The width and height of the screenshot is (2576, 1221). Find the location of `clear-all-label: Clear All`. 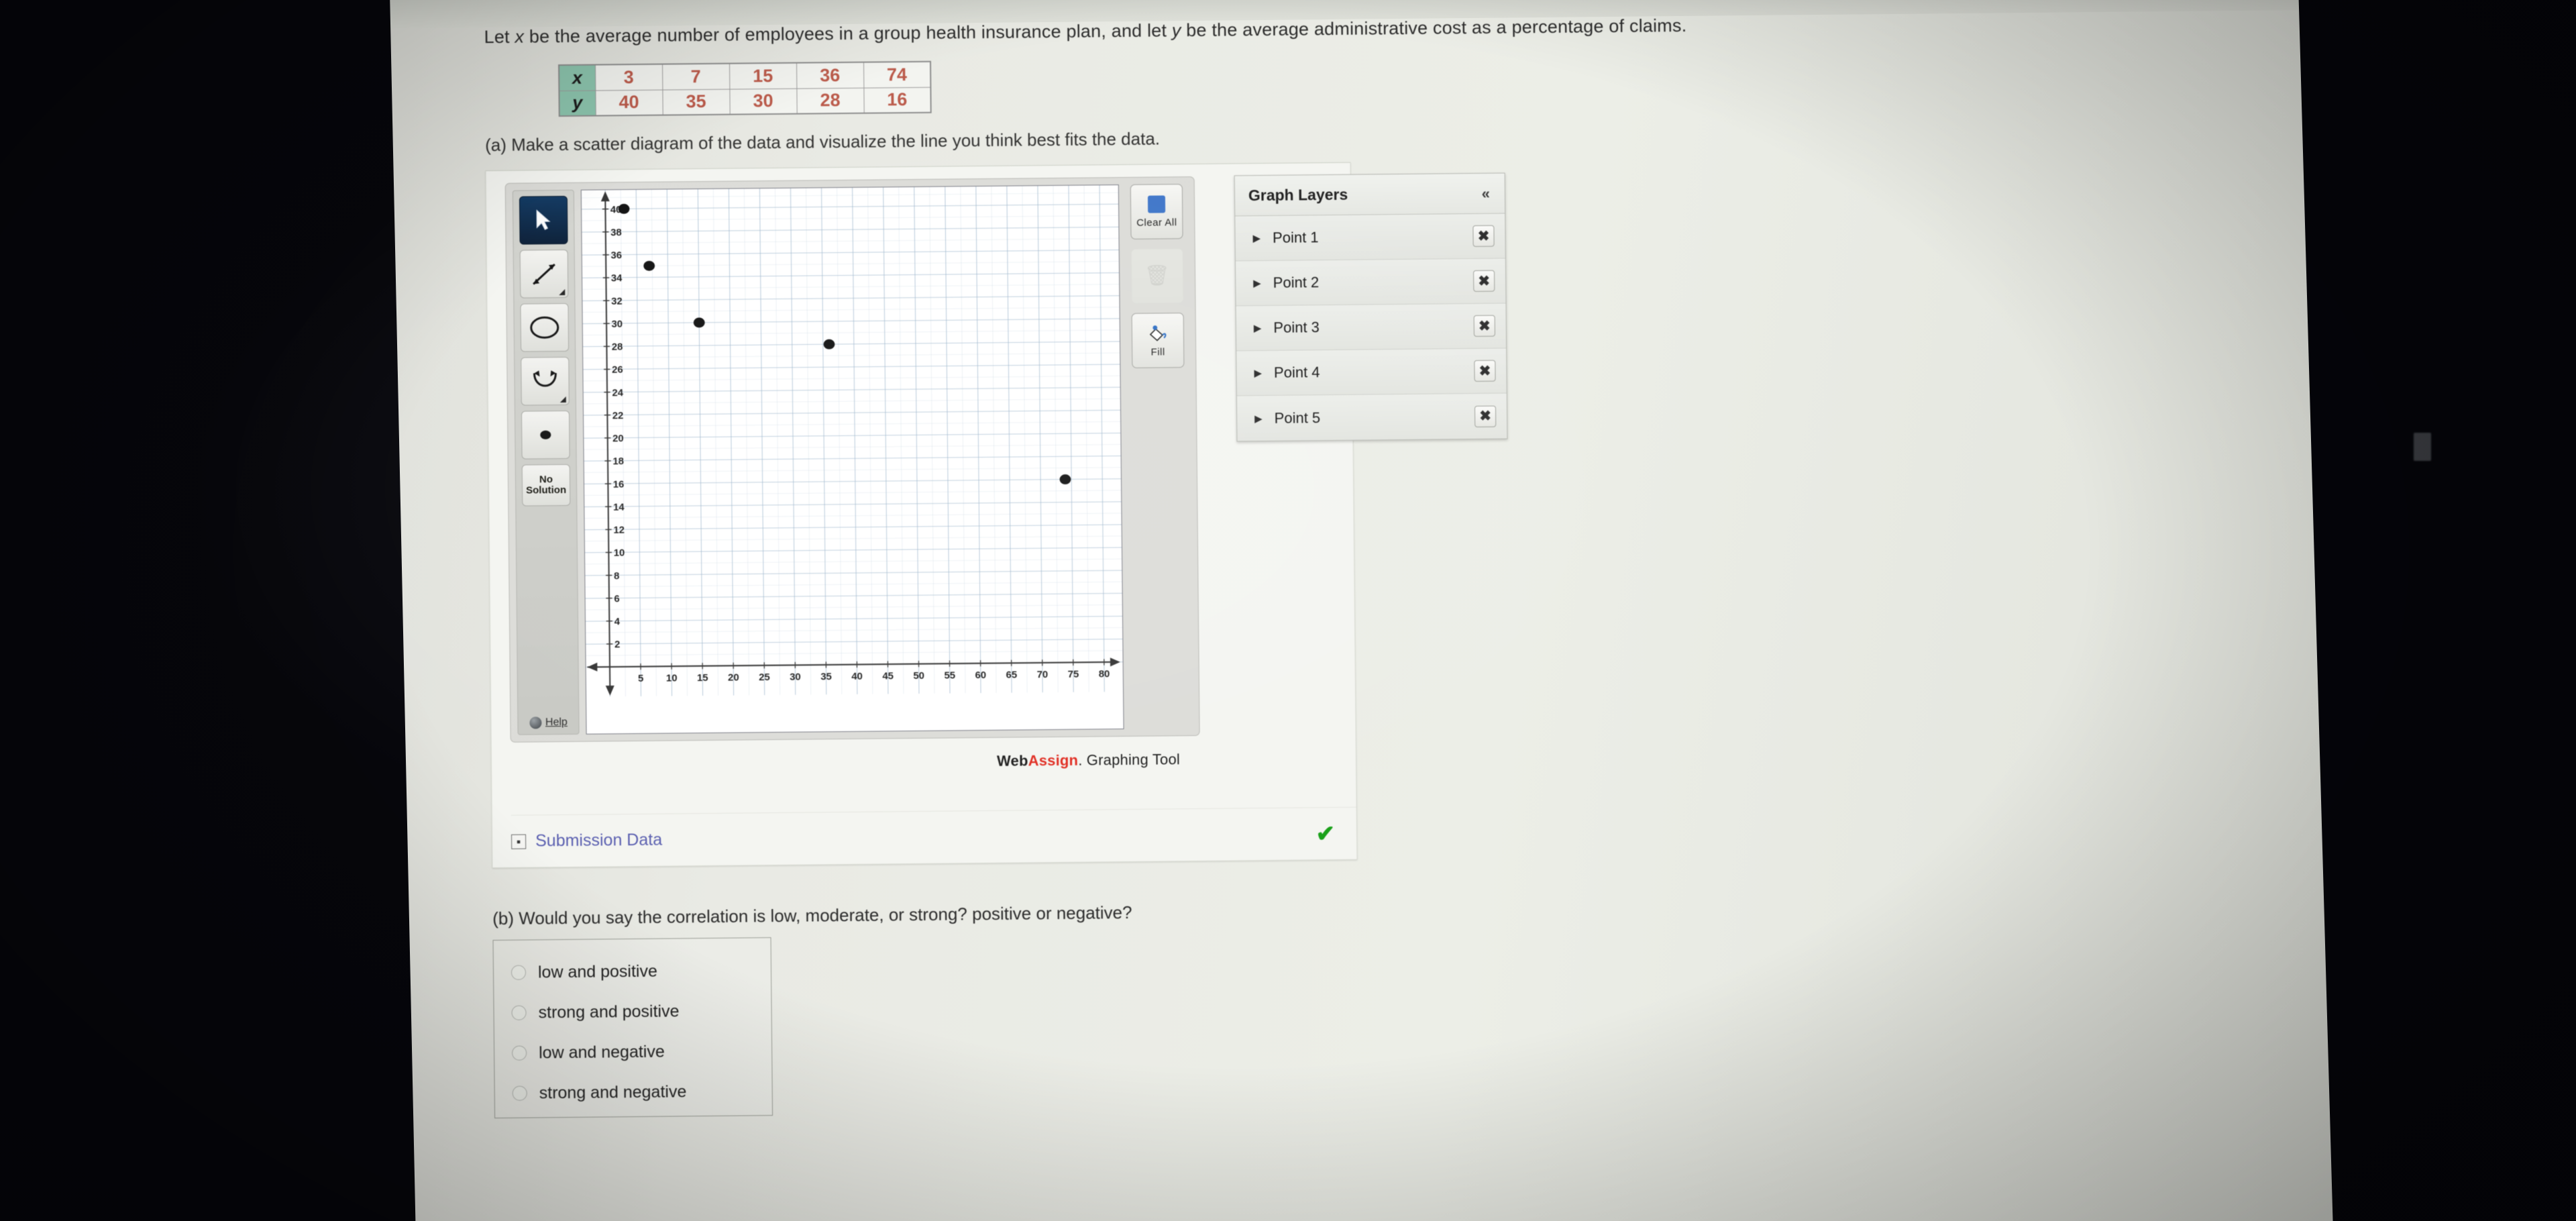

clear-all-label: Clear All is located at coordinates (1156, 222).